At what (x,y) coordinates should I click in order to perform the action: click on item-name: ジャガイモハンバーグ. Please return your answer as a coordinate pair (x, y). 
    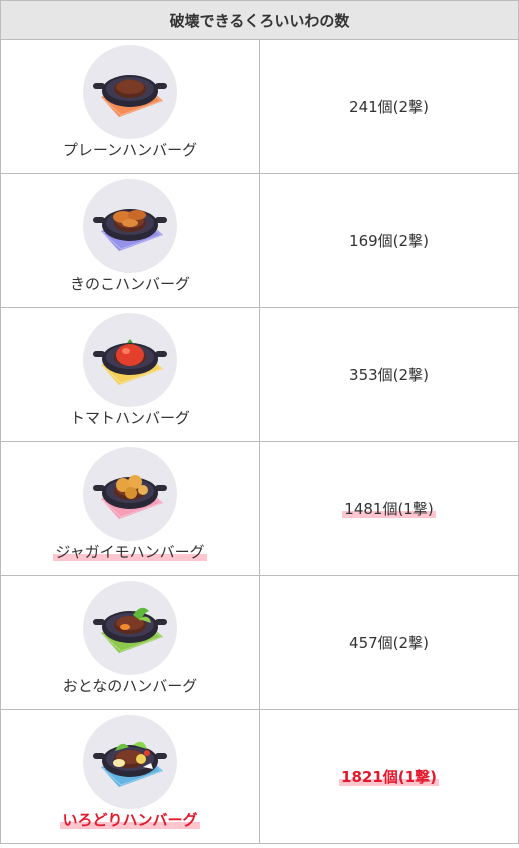
    Looking at the image, I should click on (130, 552).